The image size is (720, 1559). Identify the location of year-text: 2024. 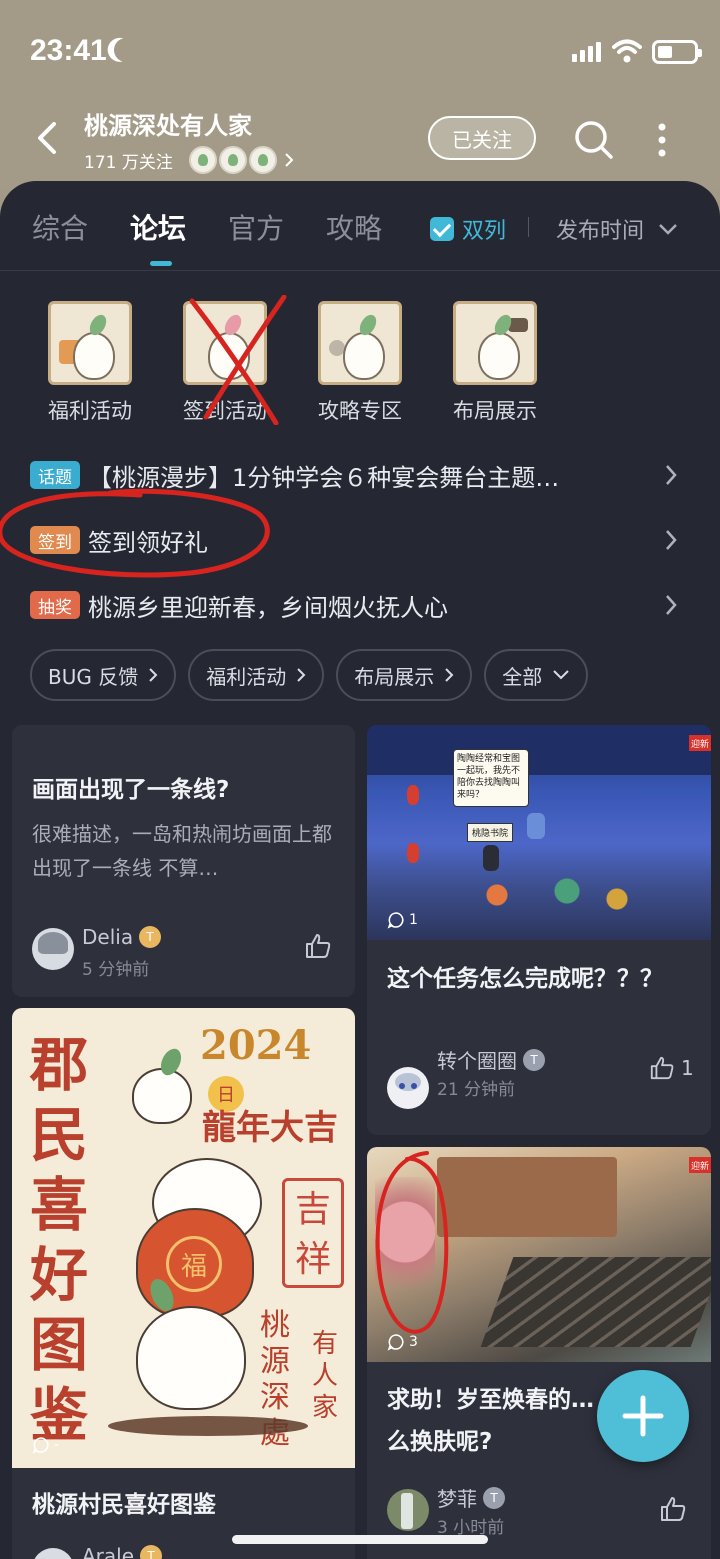
(256, 1045).